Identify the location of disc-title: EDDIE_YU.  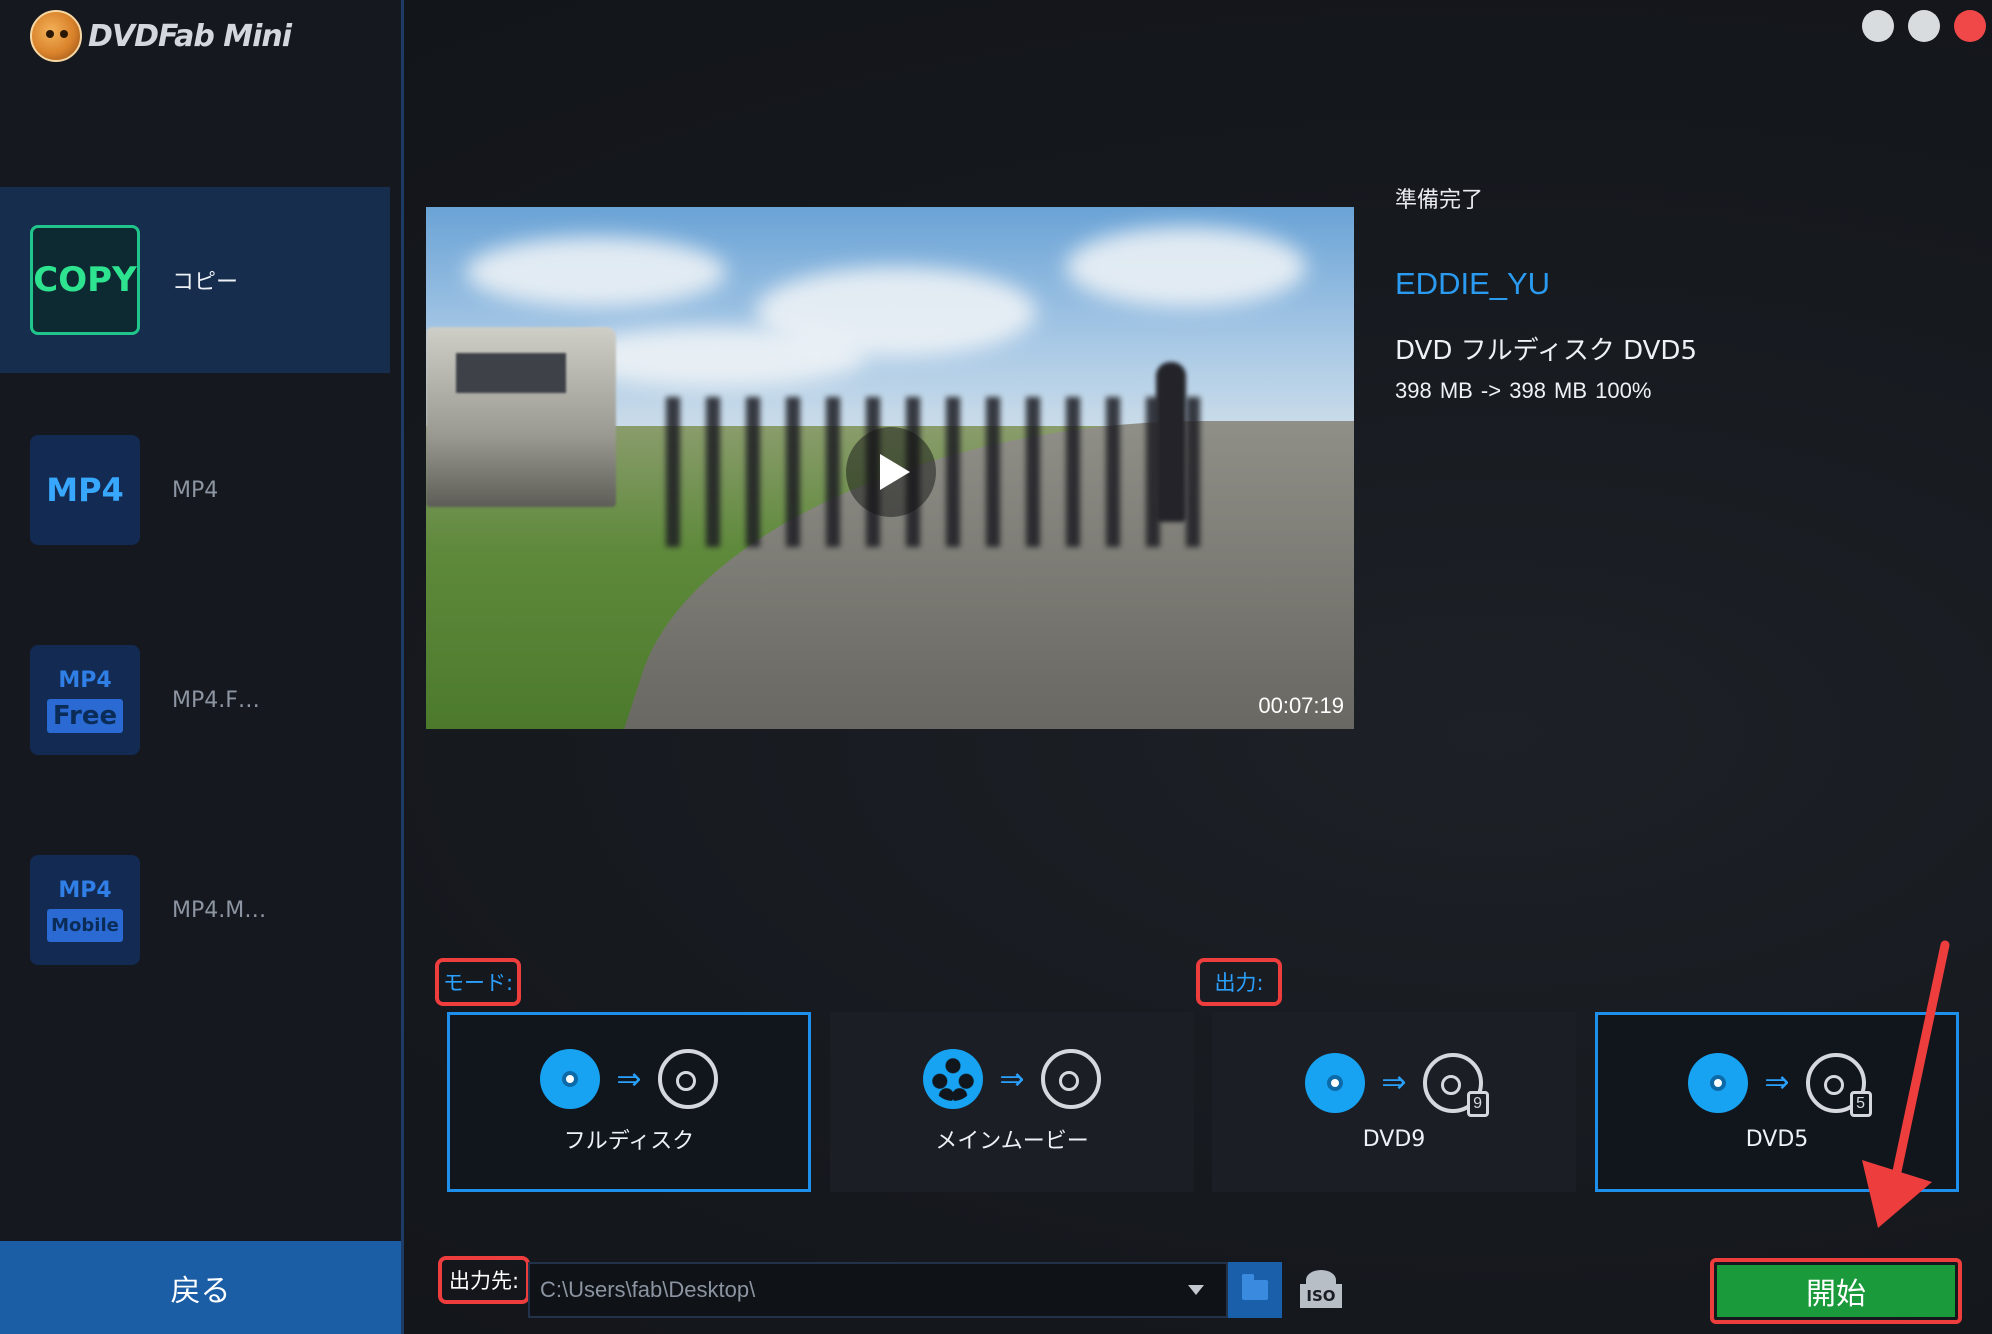
(1473, 283).